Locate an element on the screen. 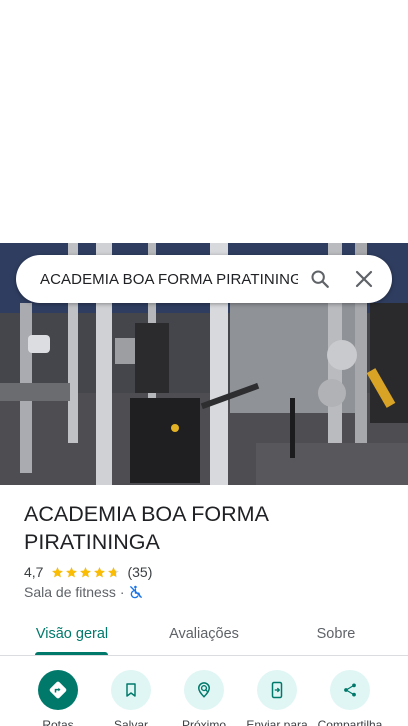 This screenshot has width=408, height=726. directions-icon is located at coordinates (58, 690).